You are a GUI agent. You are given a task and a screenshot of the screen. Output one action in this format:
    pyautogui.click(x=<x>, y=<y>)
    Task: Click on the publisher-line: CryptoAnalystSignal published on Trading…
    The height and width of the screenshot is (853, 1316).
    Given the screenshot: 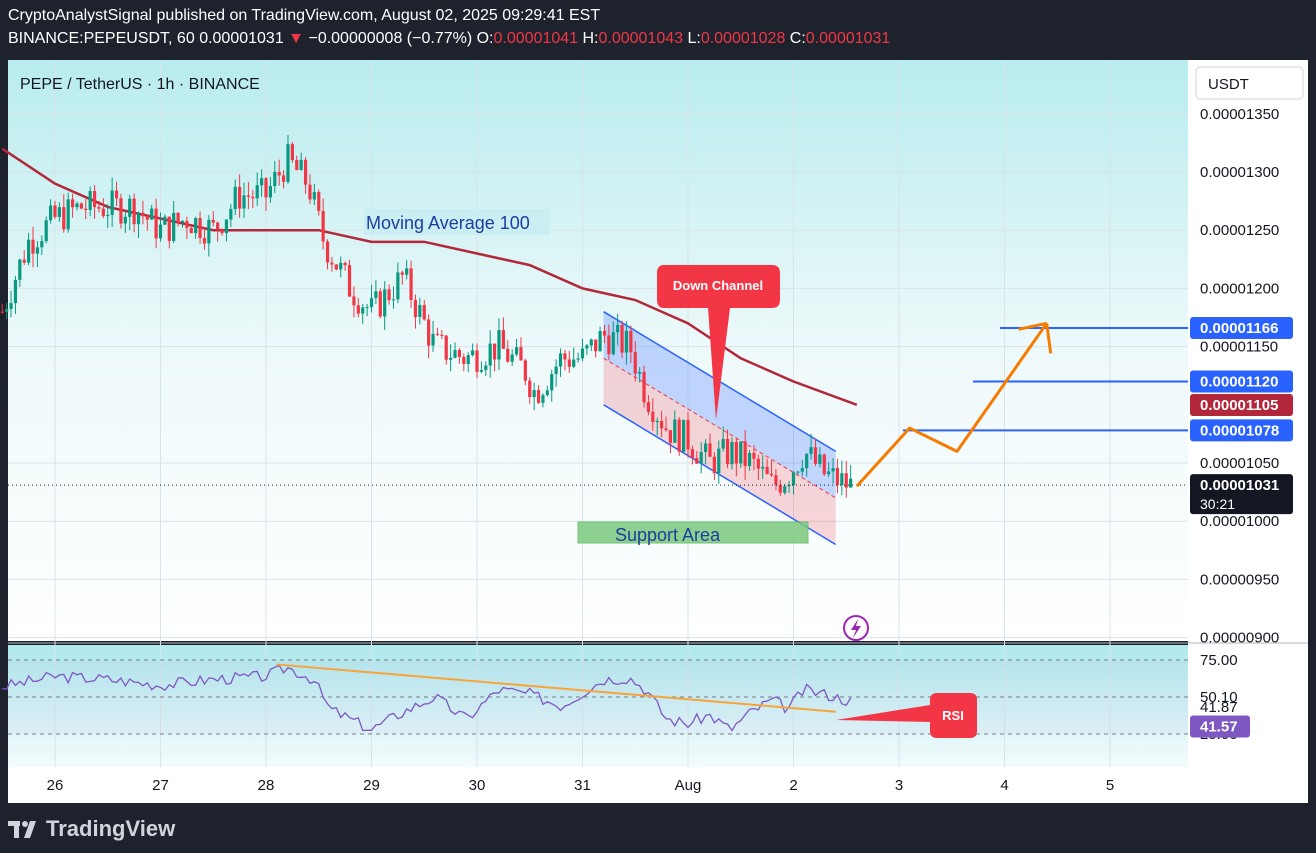 What is the action you would take?
    pyautogui.click(x=304, y=15)
    